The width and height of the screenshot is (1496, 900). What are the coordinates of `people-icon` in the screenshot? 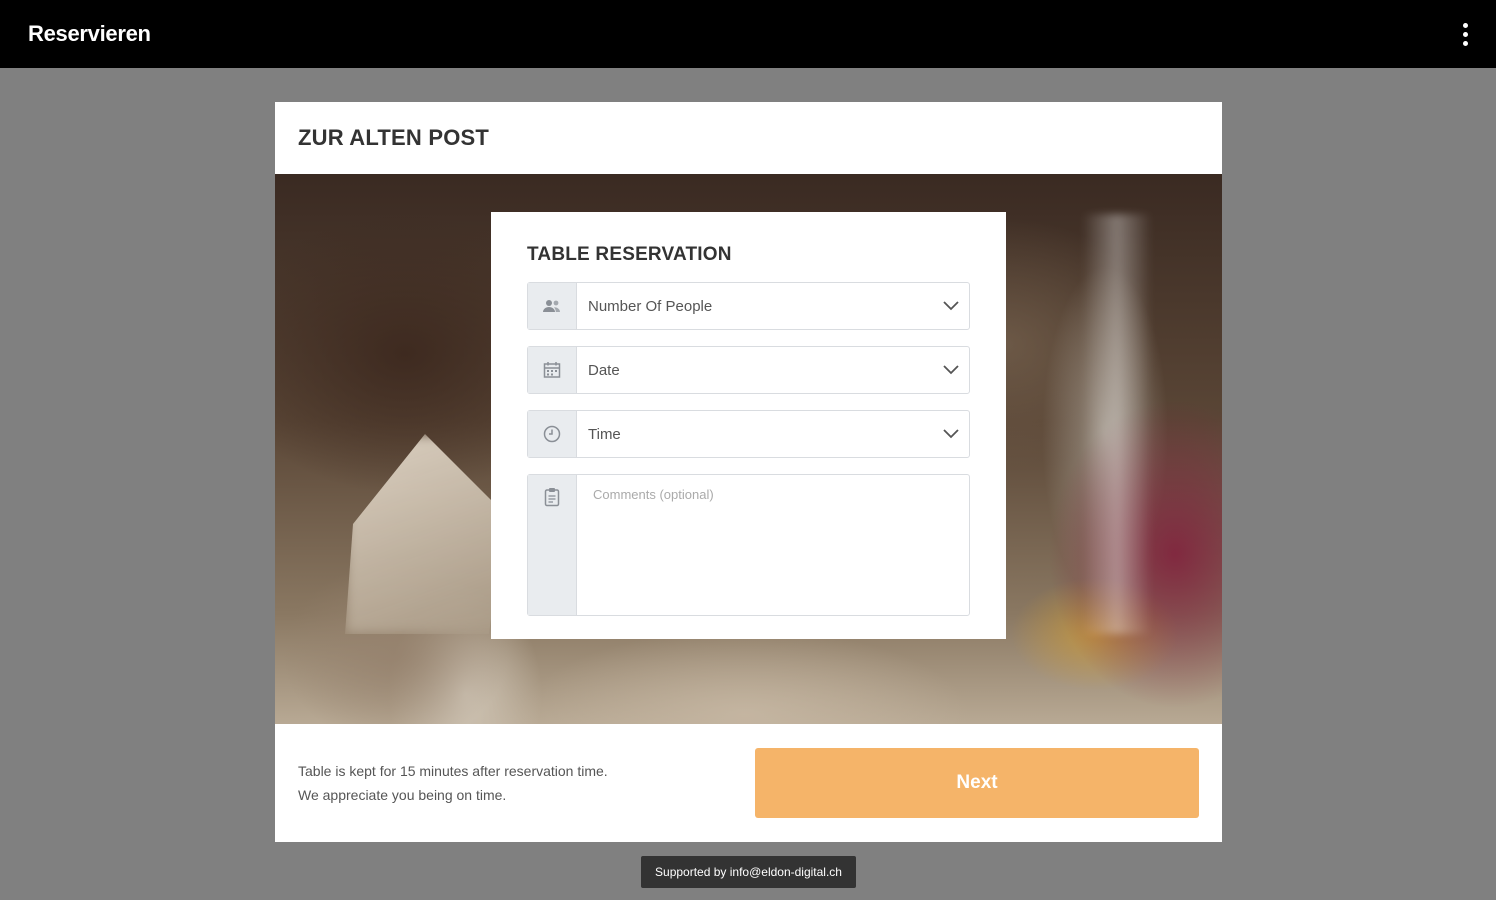 It's located at (552, 306).